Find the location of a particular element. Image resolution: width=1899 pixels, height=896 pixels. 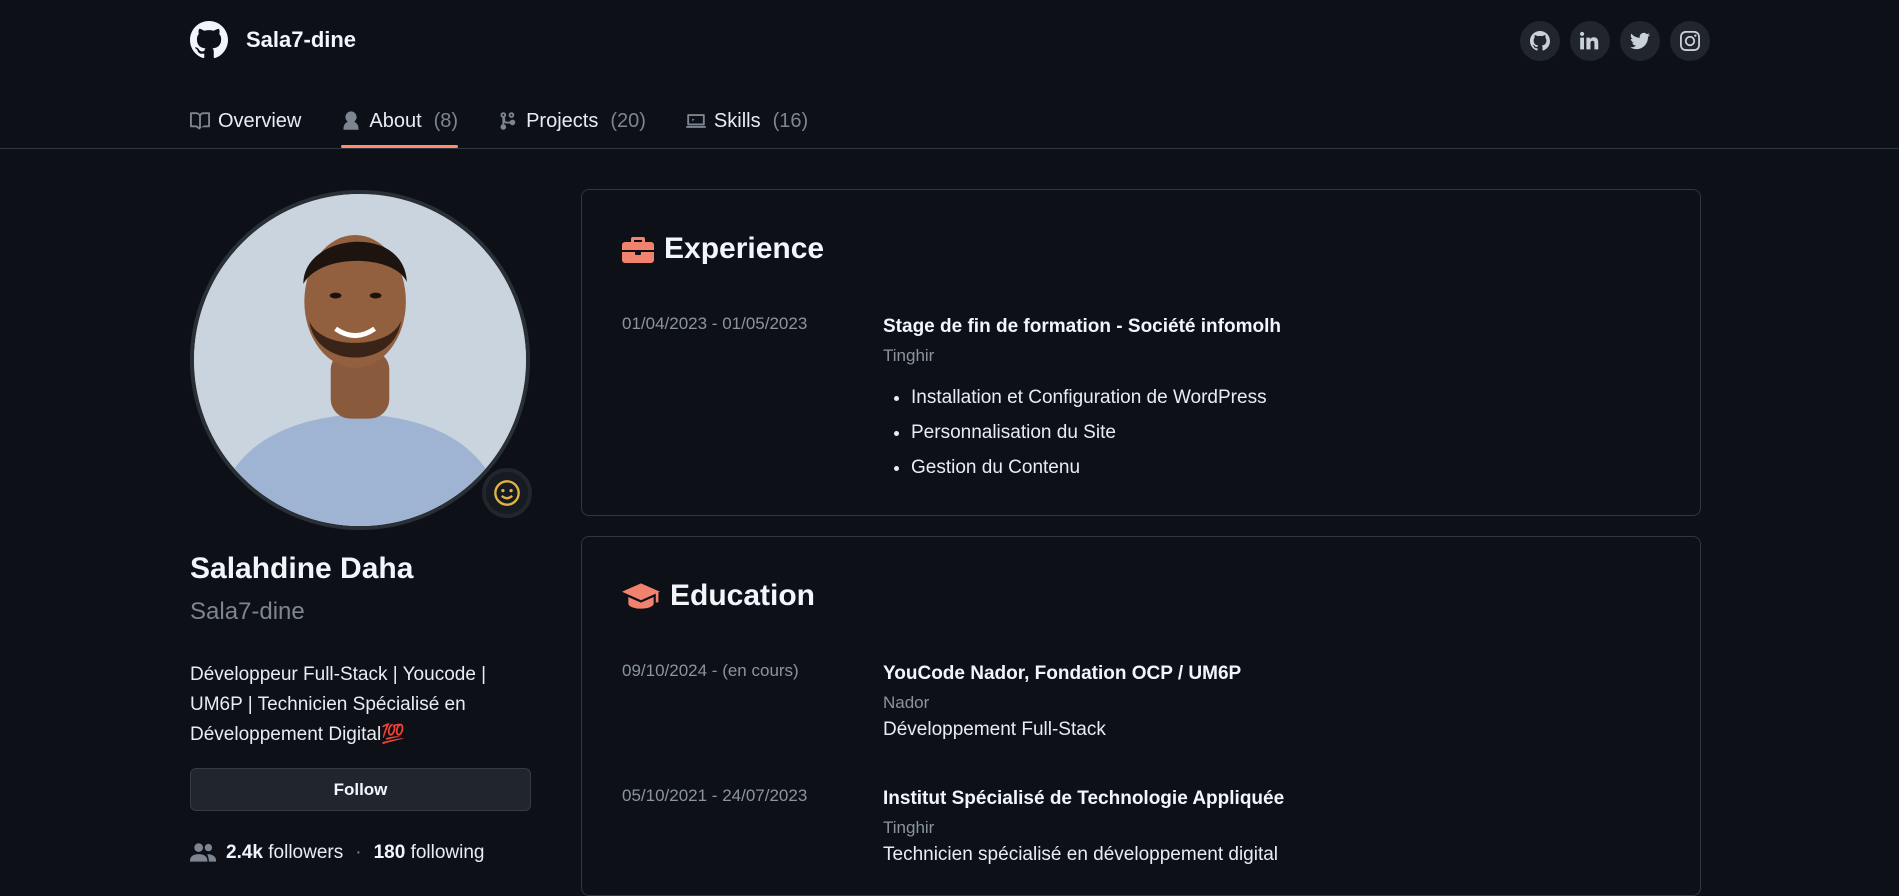

avatar-container is located at coordinates (361, 360).